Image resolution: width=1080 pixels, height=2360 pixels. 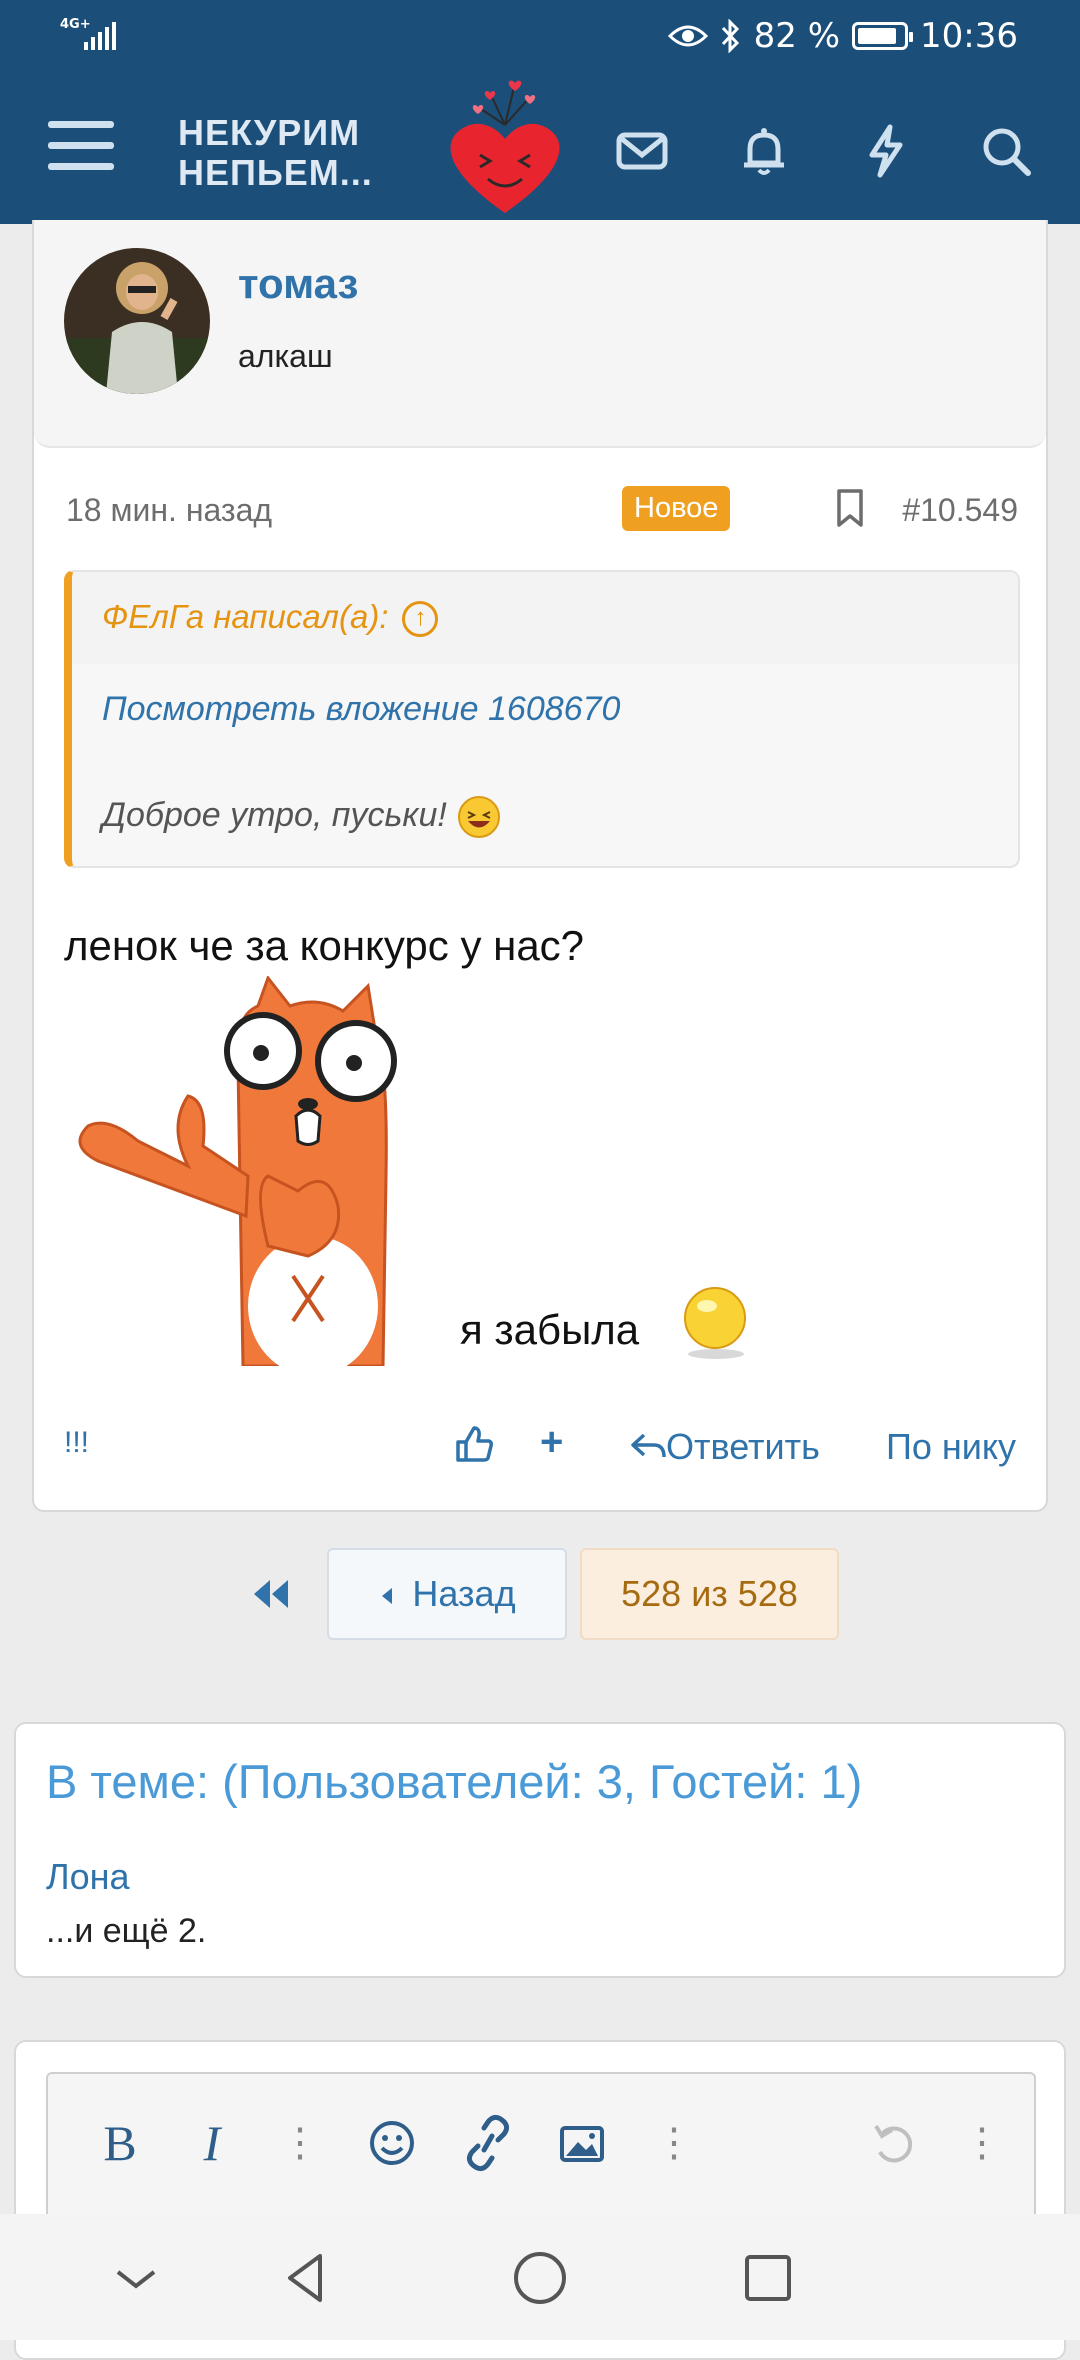 I want to click on more-options-icon: ⋮, so click(x=674, y=2143).